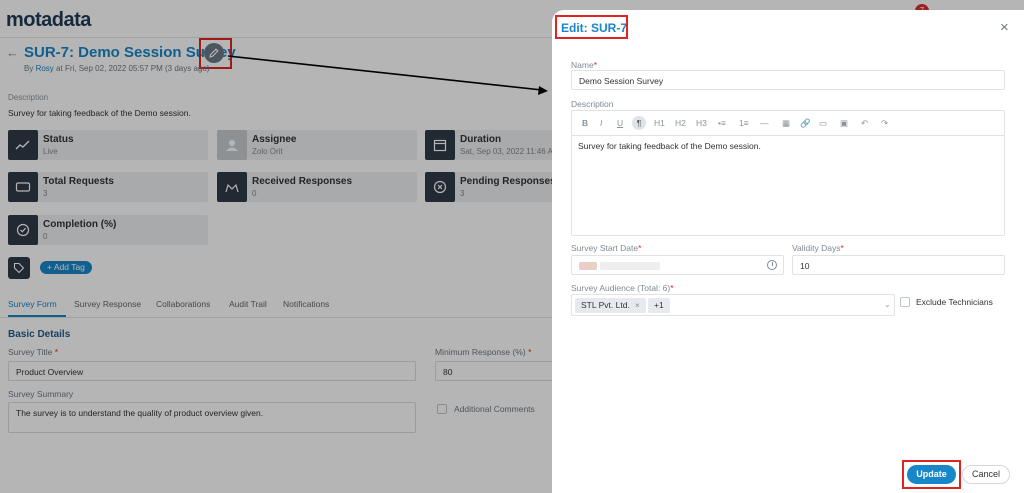 The image size is (1024, 493). What do you see at coordinates (677, 265) in the screenshot?
I see `start-date-input` at bounding box center [677, 265].